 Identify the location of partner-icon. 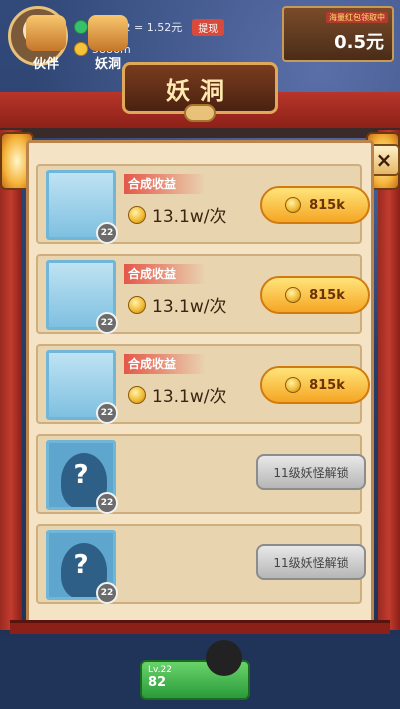
(46, 33).